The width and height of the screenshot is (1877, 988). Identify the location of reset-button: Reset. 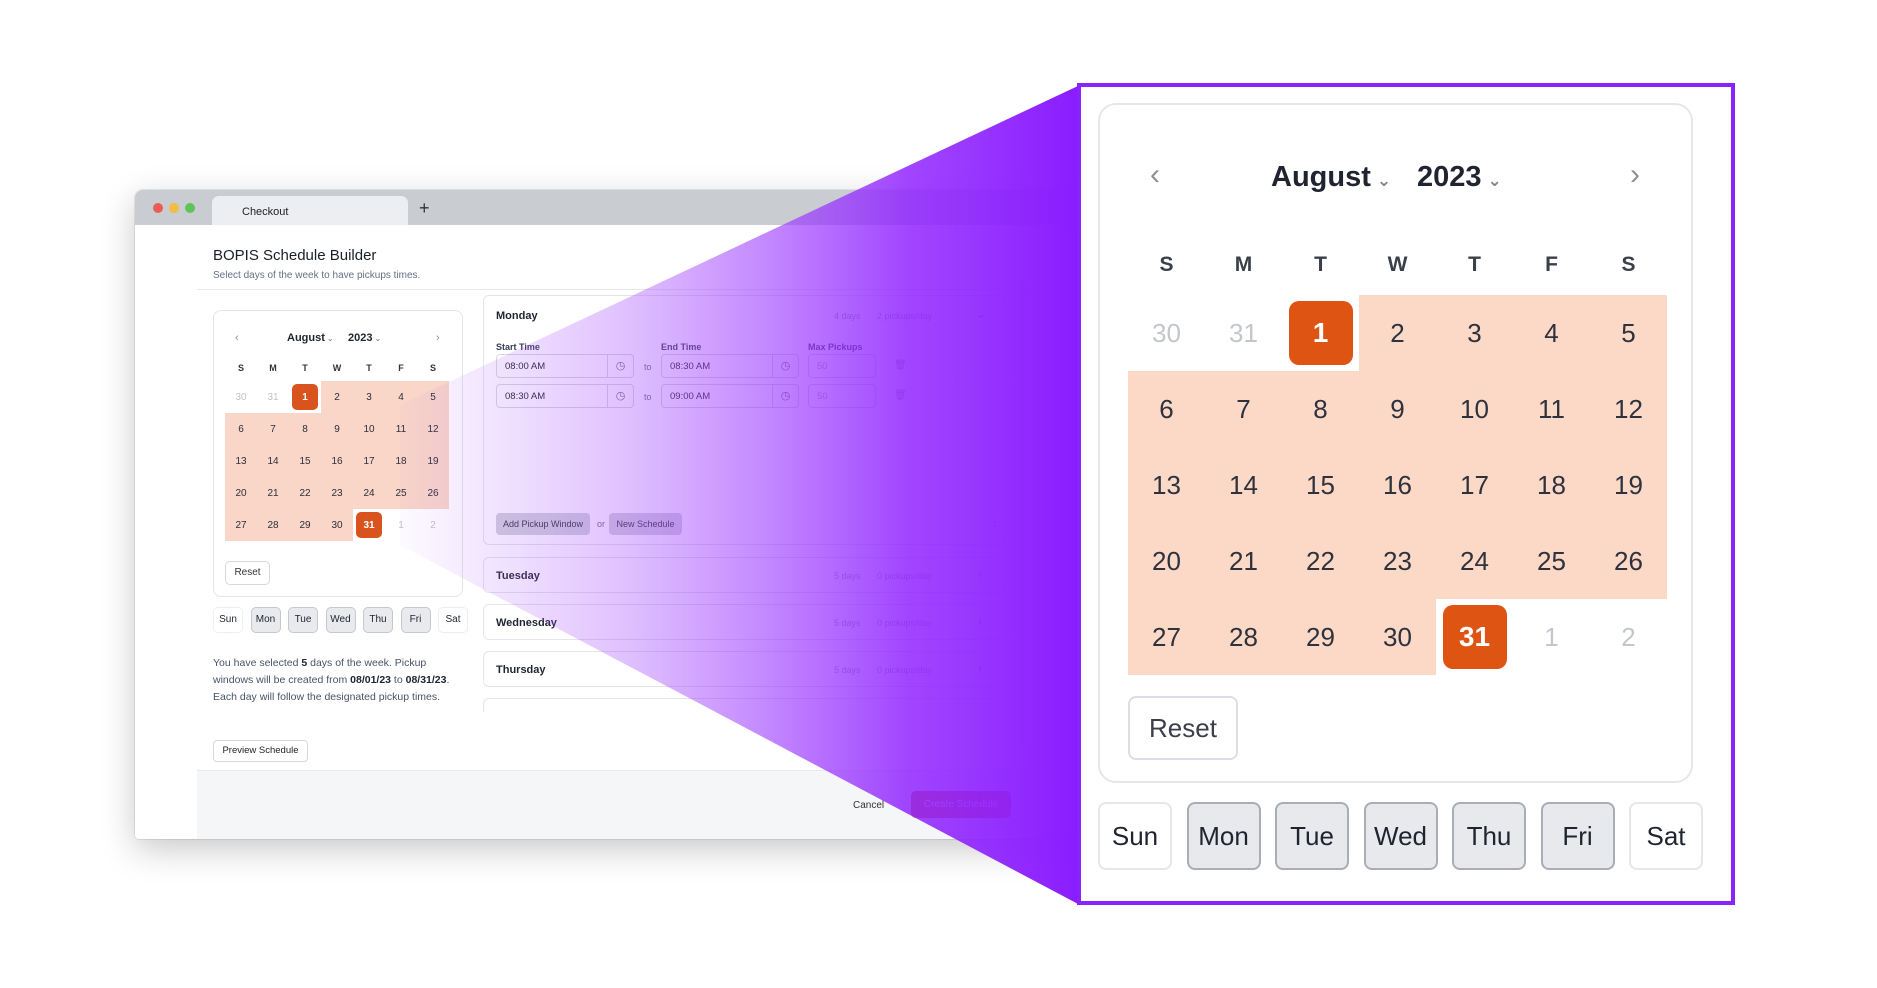
(1183, 728).